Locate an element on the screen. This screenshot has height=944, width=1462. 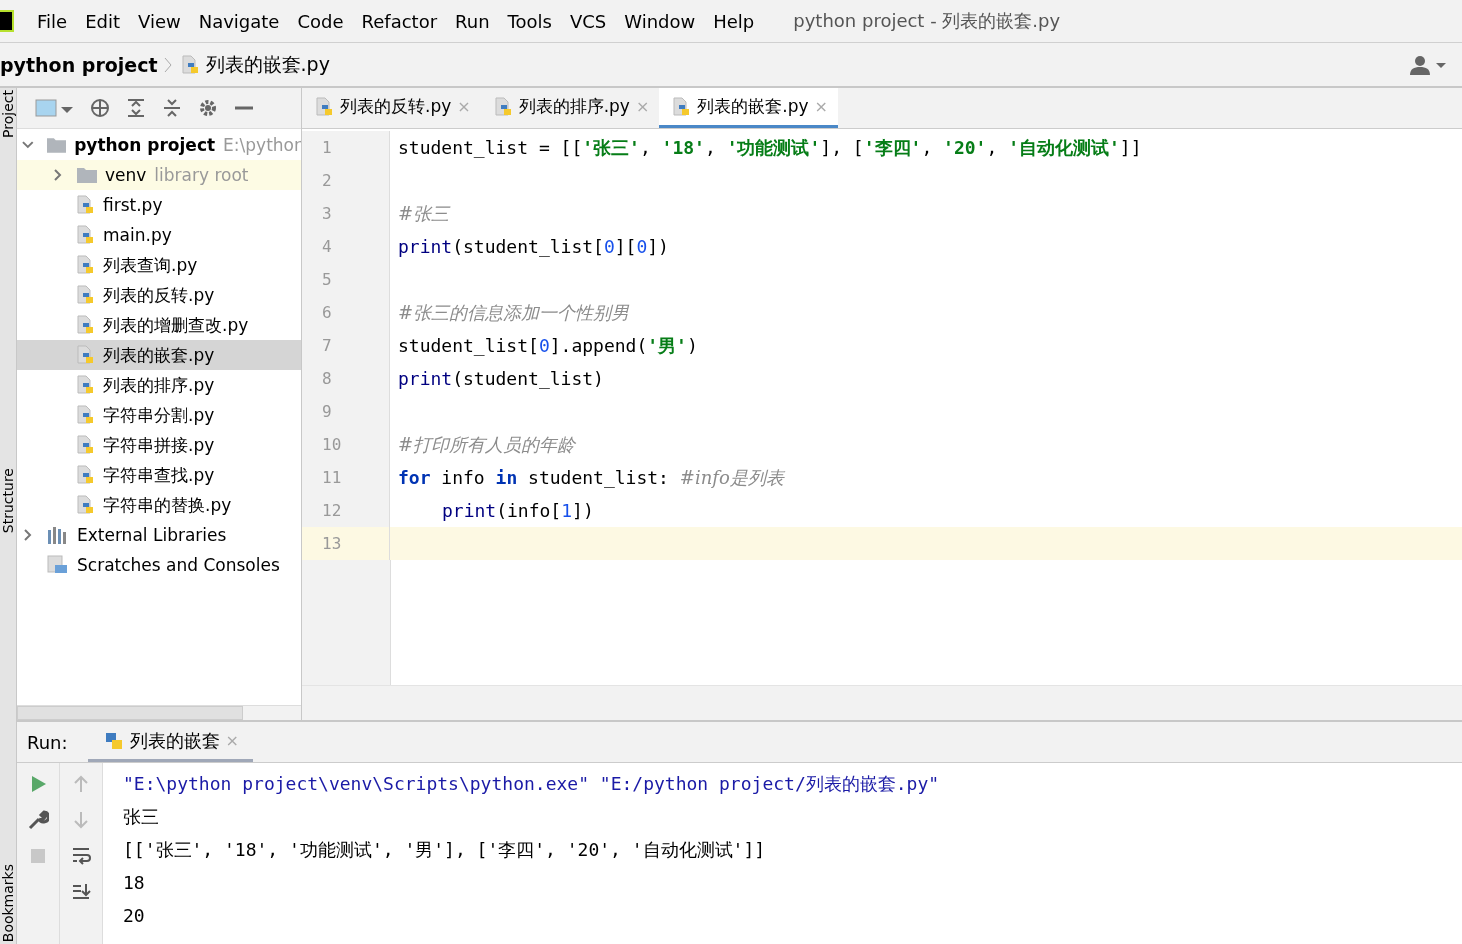
menu-item: Tools is located at coordinates (529, 21).